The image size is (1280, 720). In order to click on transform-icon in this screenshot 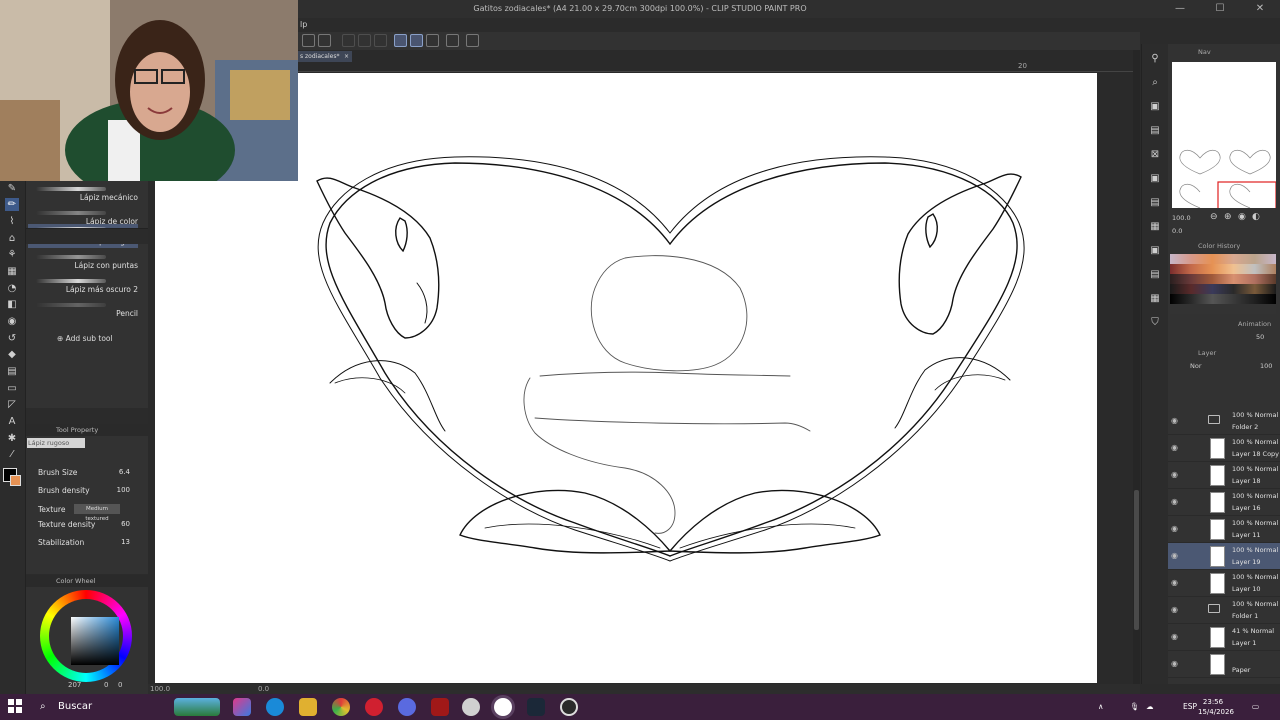, I will do `click(348, 40)`.